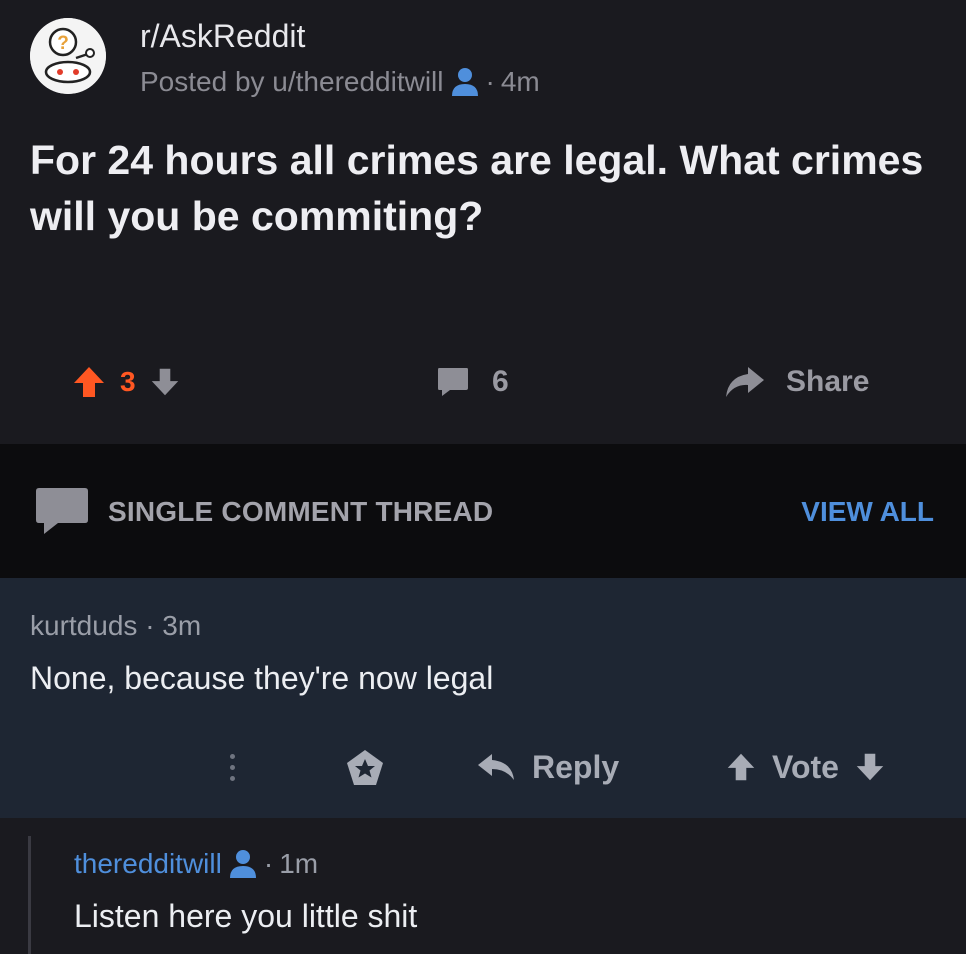  Describe the element at coordinates (465, 82) in the screenshot. I see `user-profile-icon` at that location.